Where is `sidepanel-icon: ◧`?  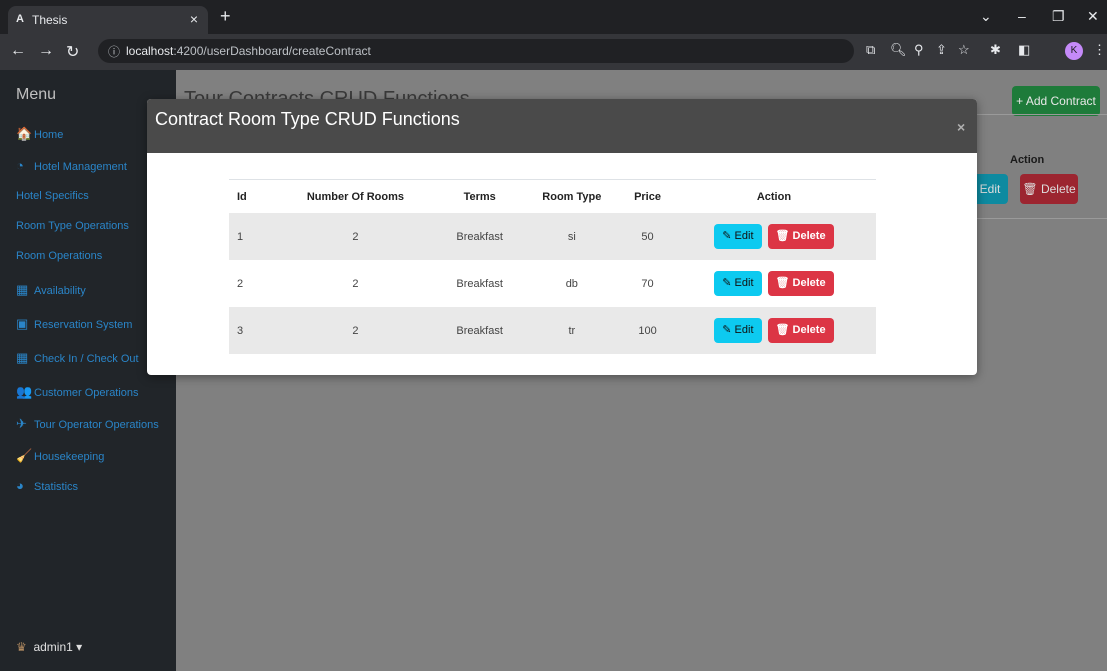 sidepanel-icon: ◧ is located at coordinates (1024, 50).